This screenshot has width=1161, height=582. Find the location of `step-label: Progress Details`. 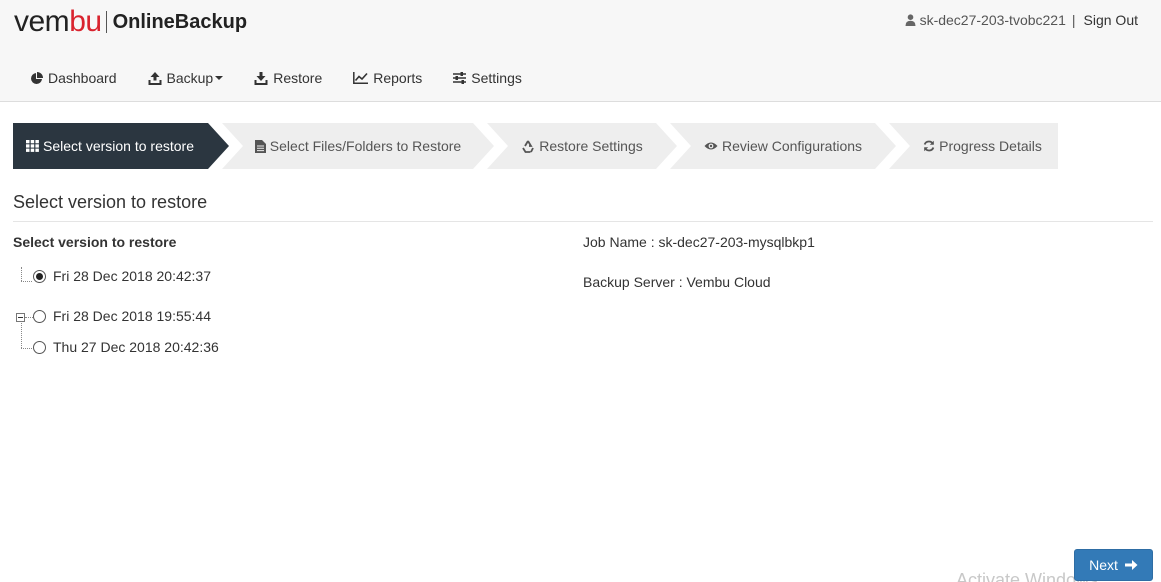

step-label: Progress Details is located at coordinates (990, 146).